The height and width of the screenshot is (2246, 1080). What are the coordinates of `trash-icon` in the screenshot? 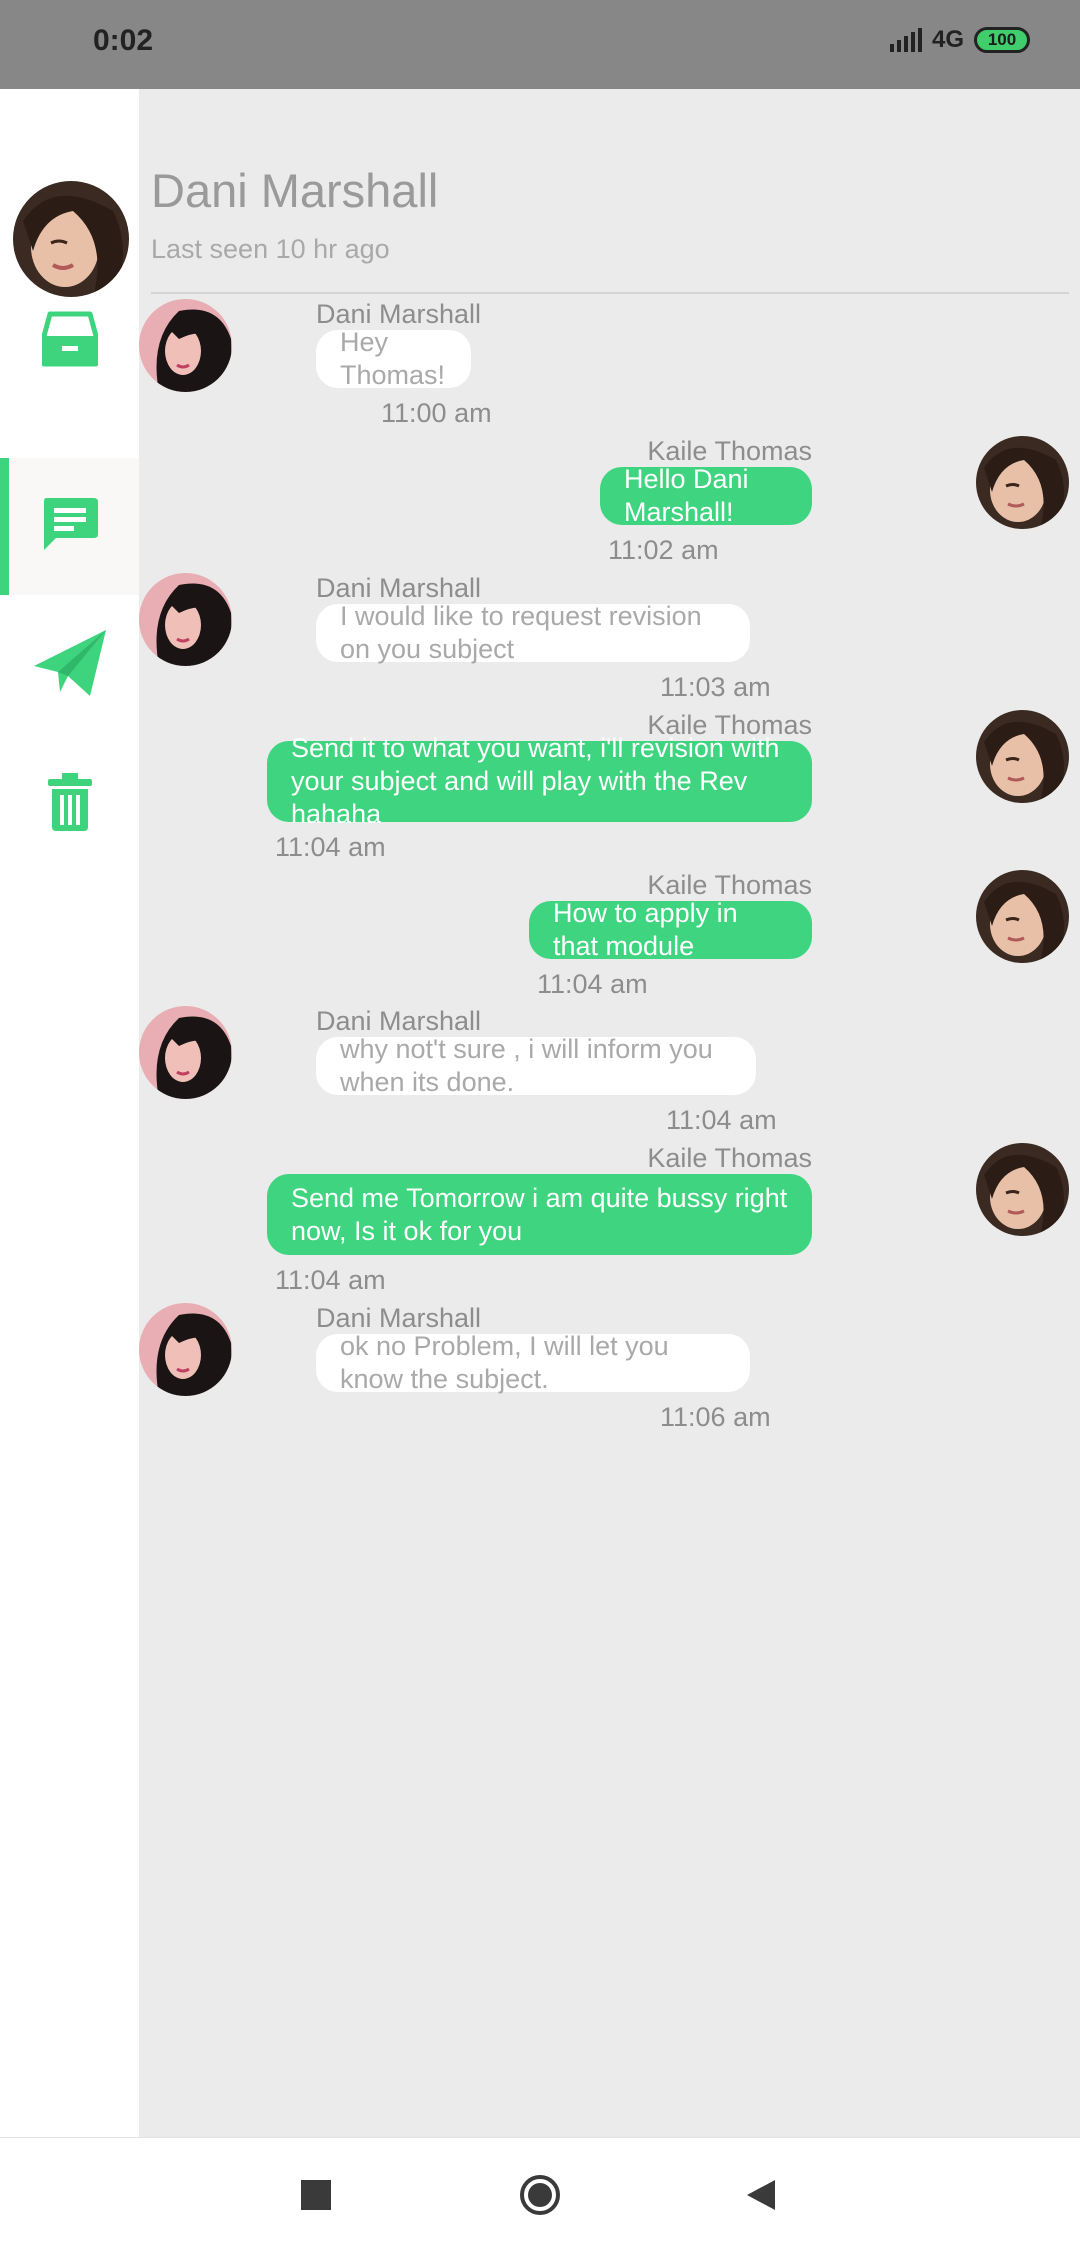 It's located at (69, 804).